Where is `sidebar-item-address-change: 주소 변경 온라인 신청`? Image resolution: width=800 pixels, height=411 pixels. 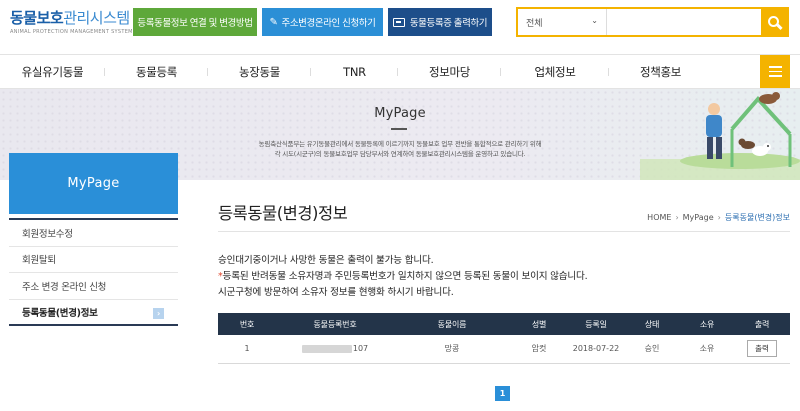
sidebar-item-address-change: 주소 변경 온라인 신청 is located at coordinates (93, 286).